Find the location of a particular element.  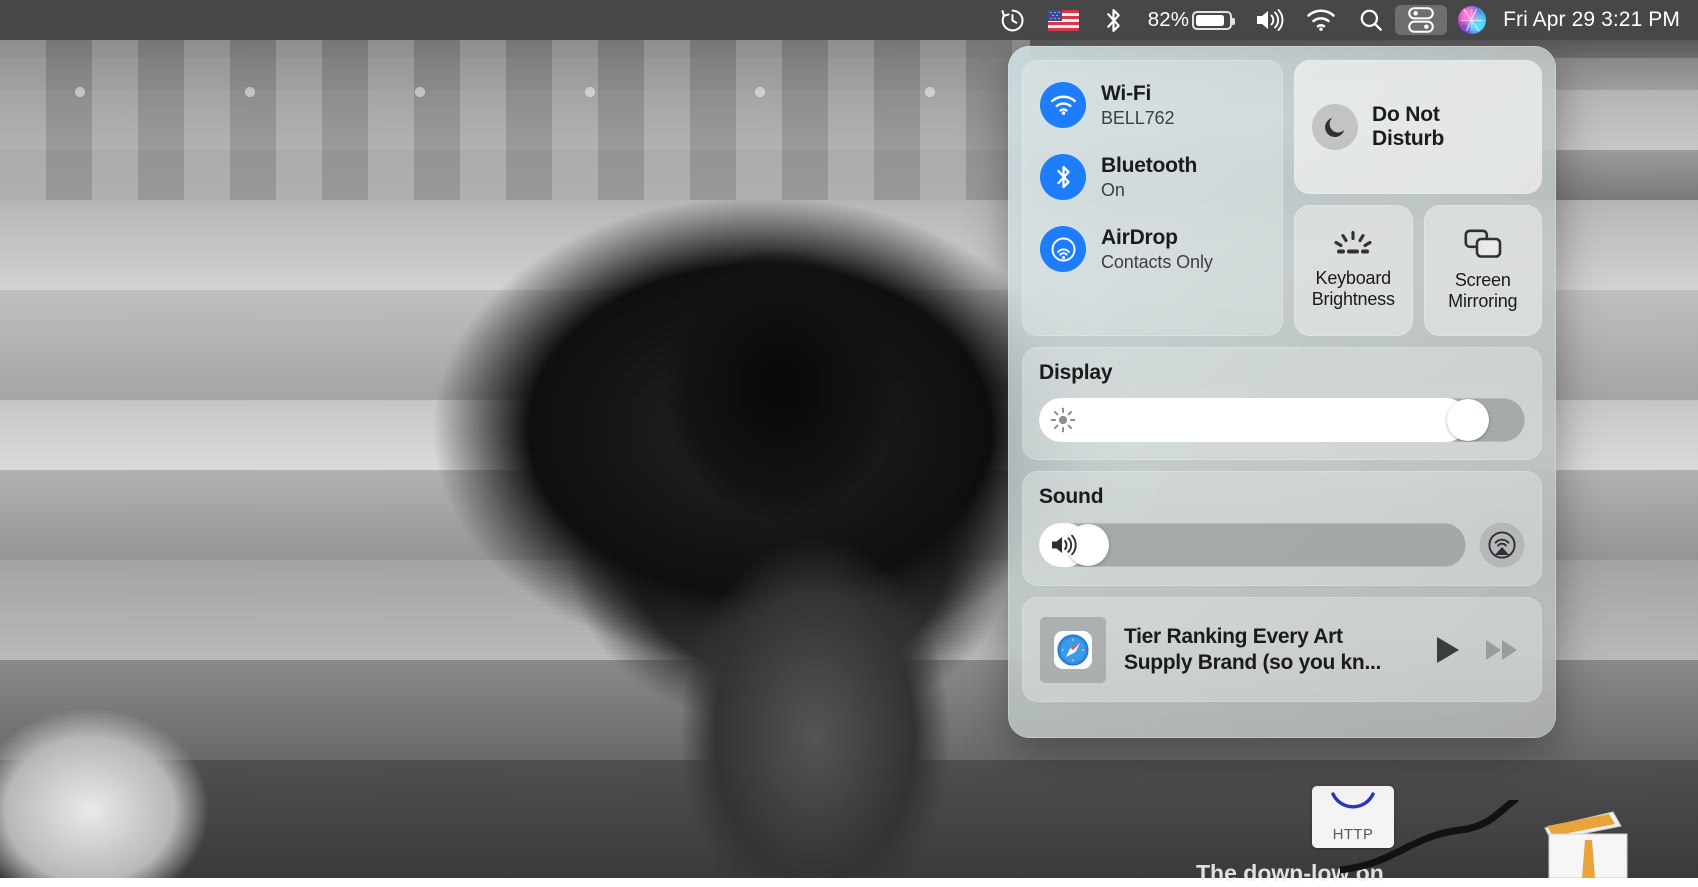

sound-slider-row is located at coordinates (1282, 545).